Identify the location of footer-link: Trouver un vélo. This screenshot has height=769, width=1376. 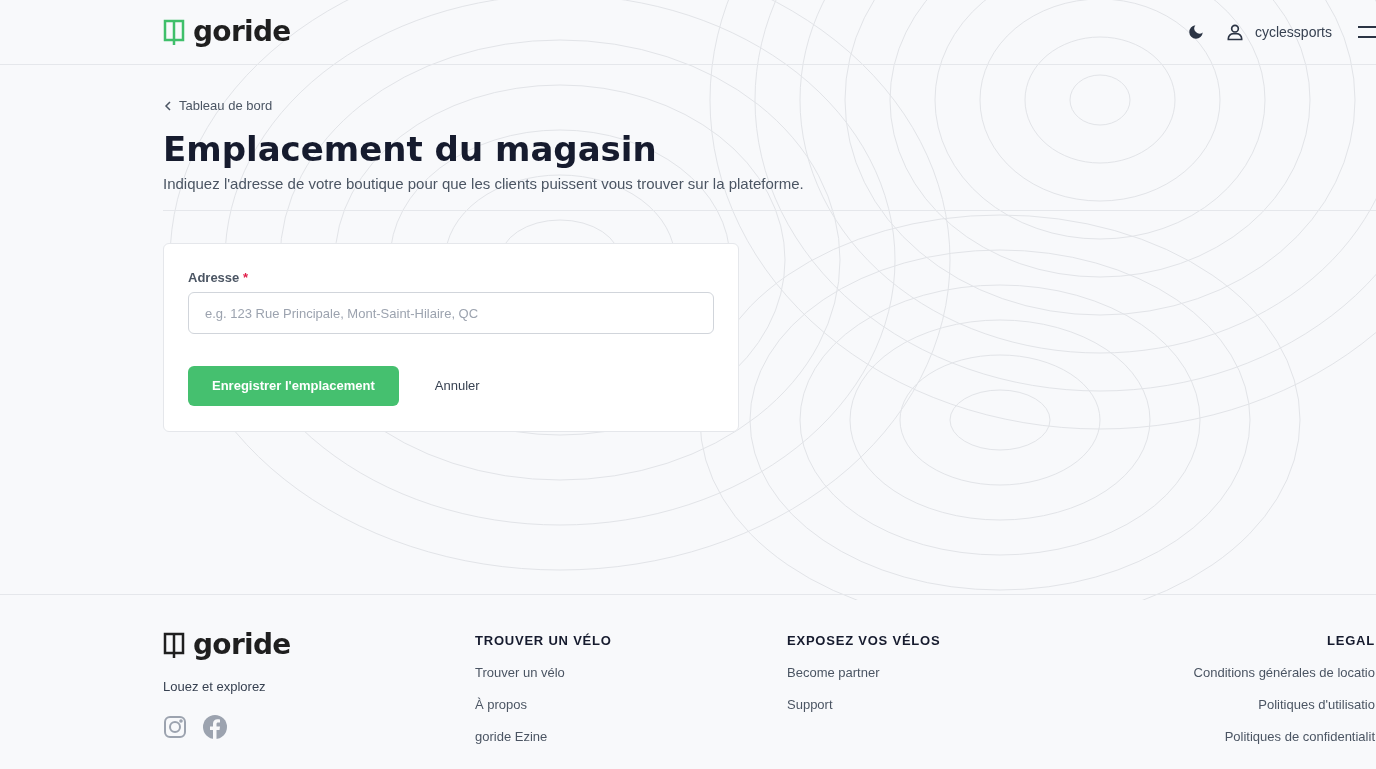
(520, 673).